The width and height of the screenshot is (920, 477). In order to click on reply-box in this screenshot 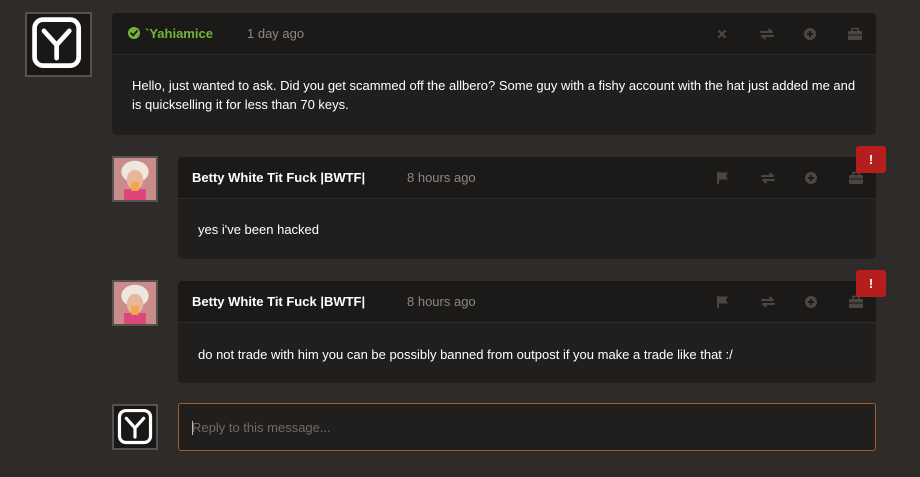, I will do `click(527, 427)`.